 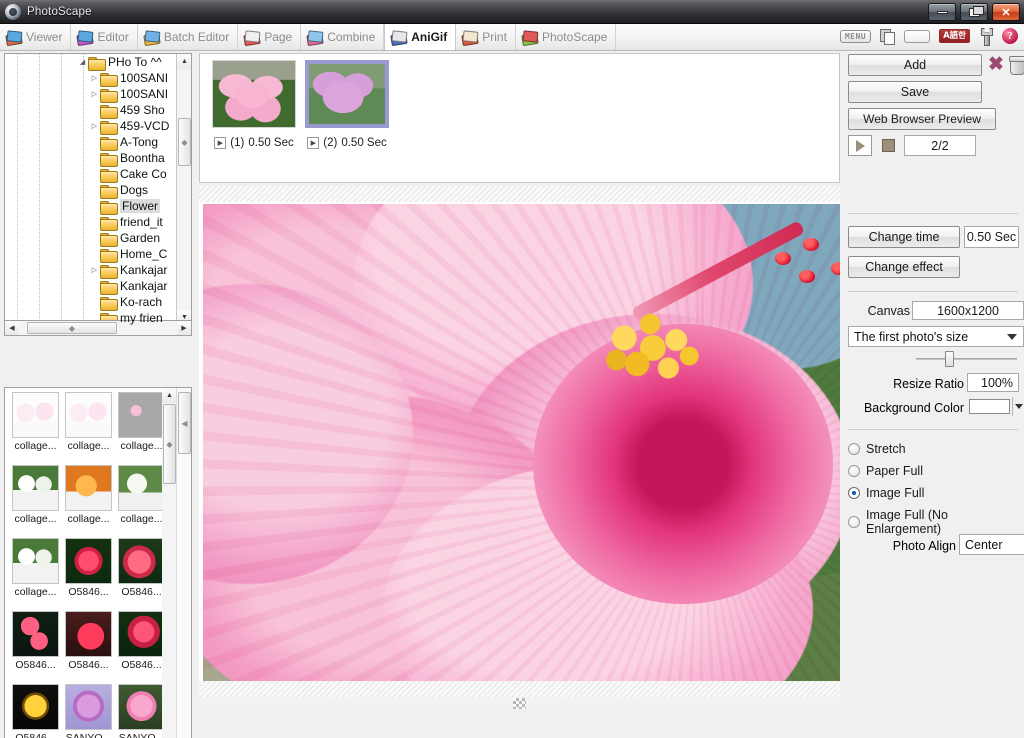 What do you see at coordinates (183, 563) in the screenshot?
I see `thumbnail-secondary-scrollbar: ◀` at bounding box center [183, 563].